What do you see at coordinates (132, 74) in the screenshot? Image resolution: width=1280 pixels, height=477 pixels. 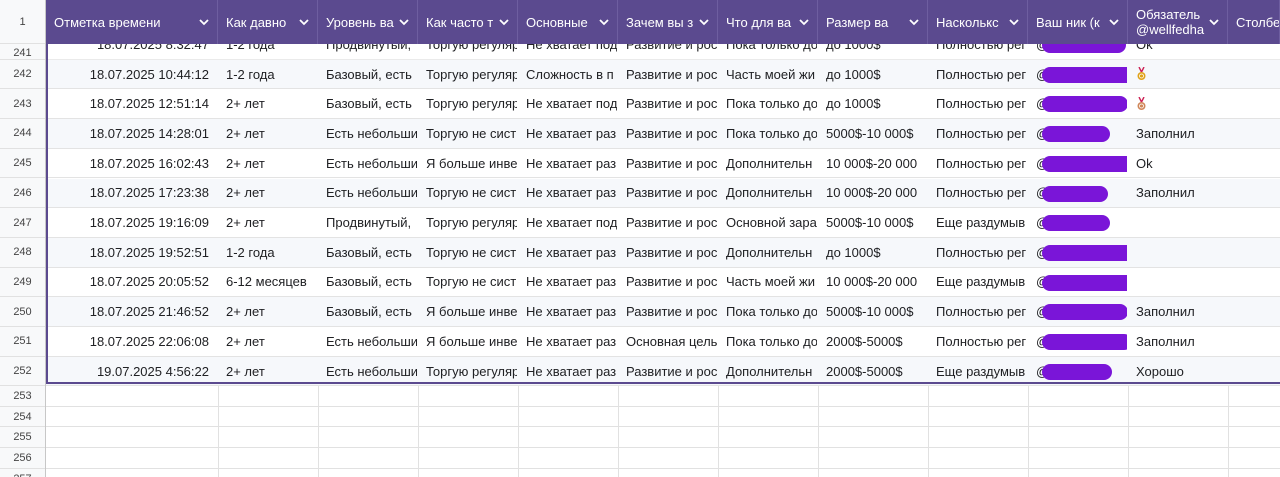 I see `cell-timestamp: 18.07.2025 10:44:12` at bounding box center [132, 74].